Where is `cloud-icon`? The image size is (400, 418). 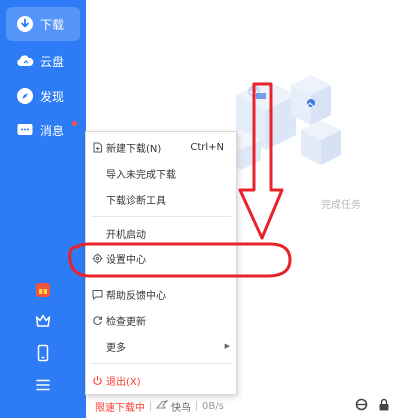 cloud-icon is located at coordinates (25, 61).